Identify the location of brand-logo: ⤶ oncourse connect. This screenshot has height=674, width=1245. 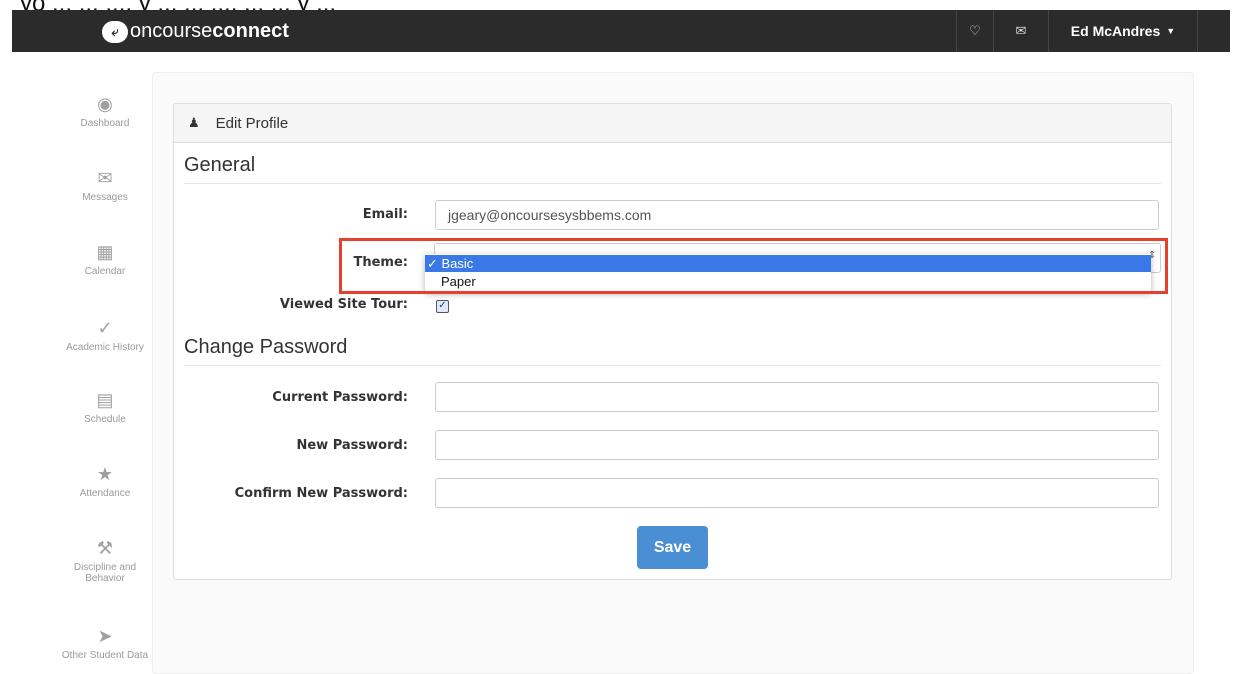
(195, 31).